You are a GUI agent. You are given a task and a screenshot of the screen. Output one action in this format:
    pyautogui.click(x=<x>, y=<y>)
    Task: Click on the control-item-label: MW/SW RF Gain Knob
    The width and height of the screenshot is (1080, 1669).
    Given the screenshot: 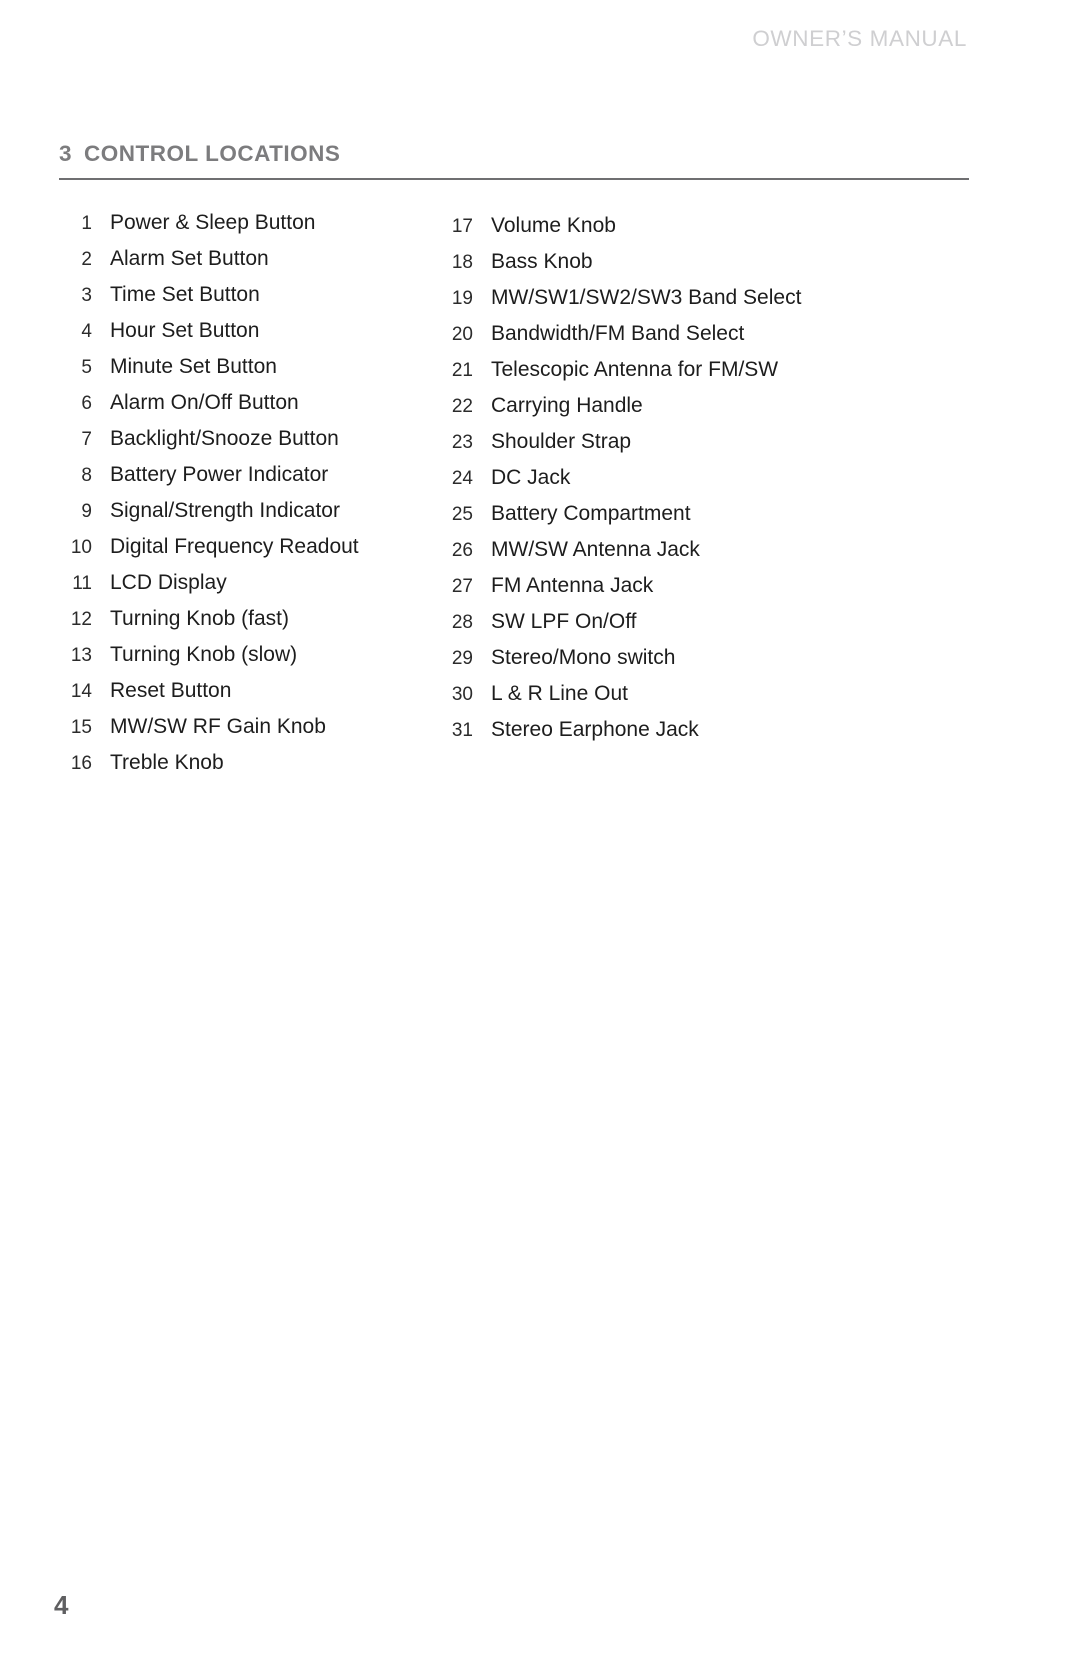 What is the action you would take?
    pyautogui.click(x=218, y=726)
    